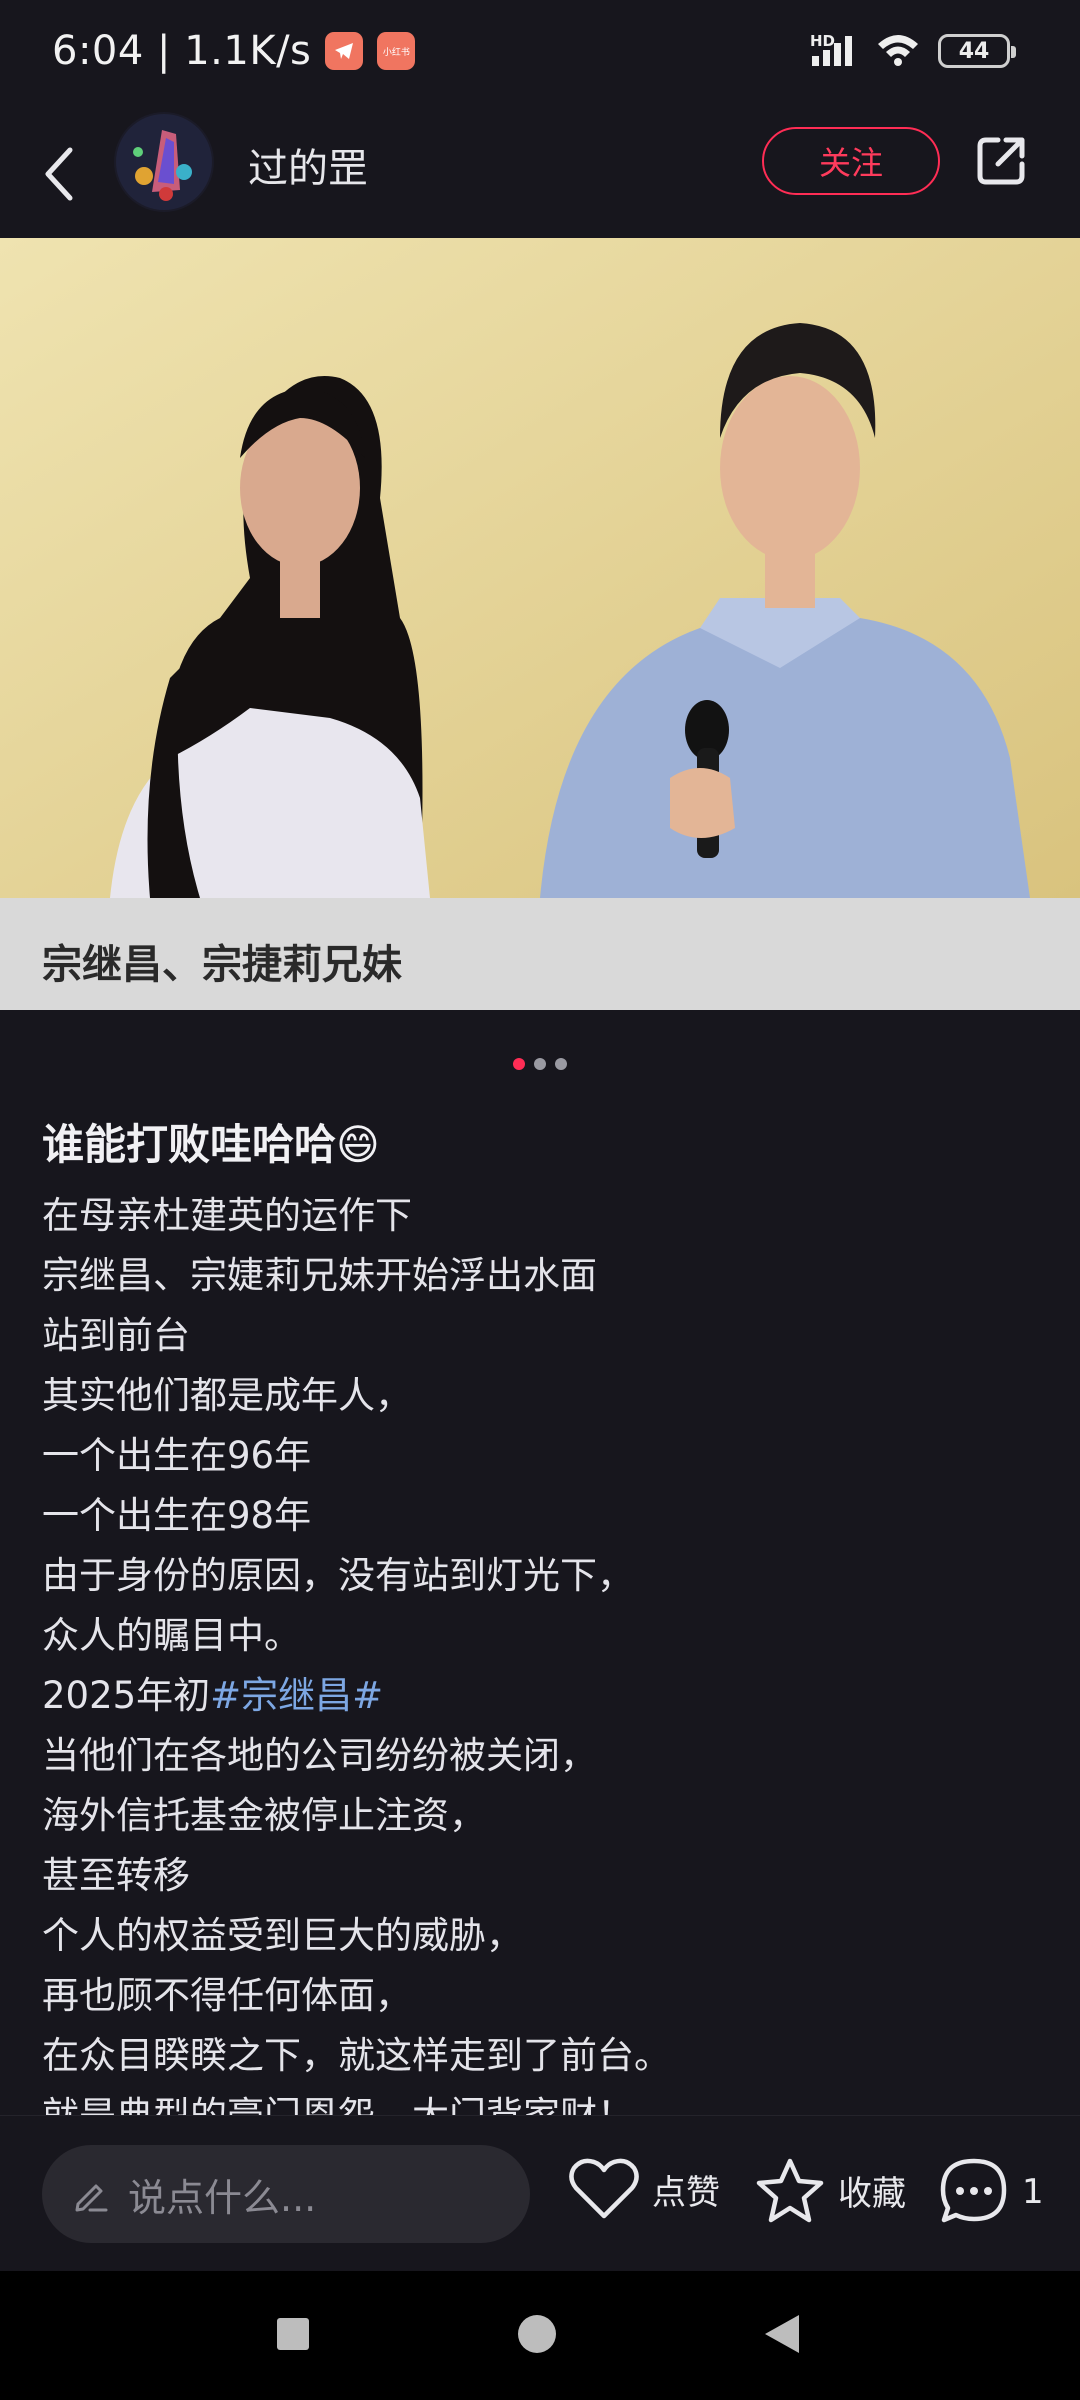  I want to click on post-line: 就是典型的豪门恩怨，大门背家财！, so click(542, 2100).